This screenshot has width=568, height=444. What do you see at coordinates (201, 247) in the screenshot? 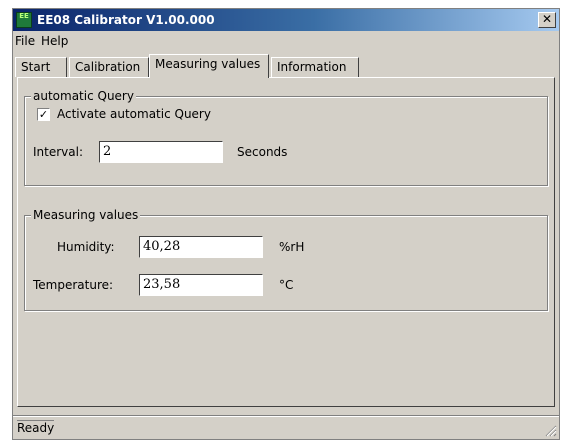
I see `humidity-field: 40,28` at bounding box center [201, 247].